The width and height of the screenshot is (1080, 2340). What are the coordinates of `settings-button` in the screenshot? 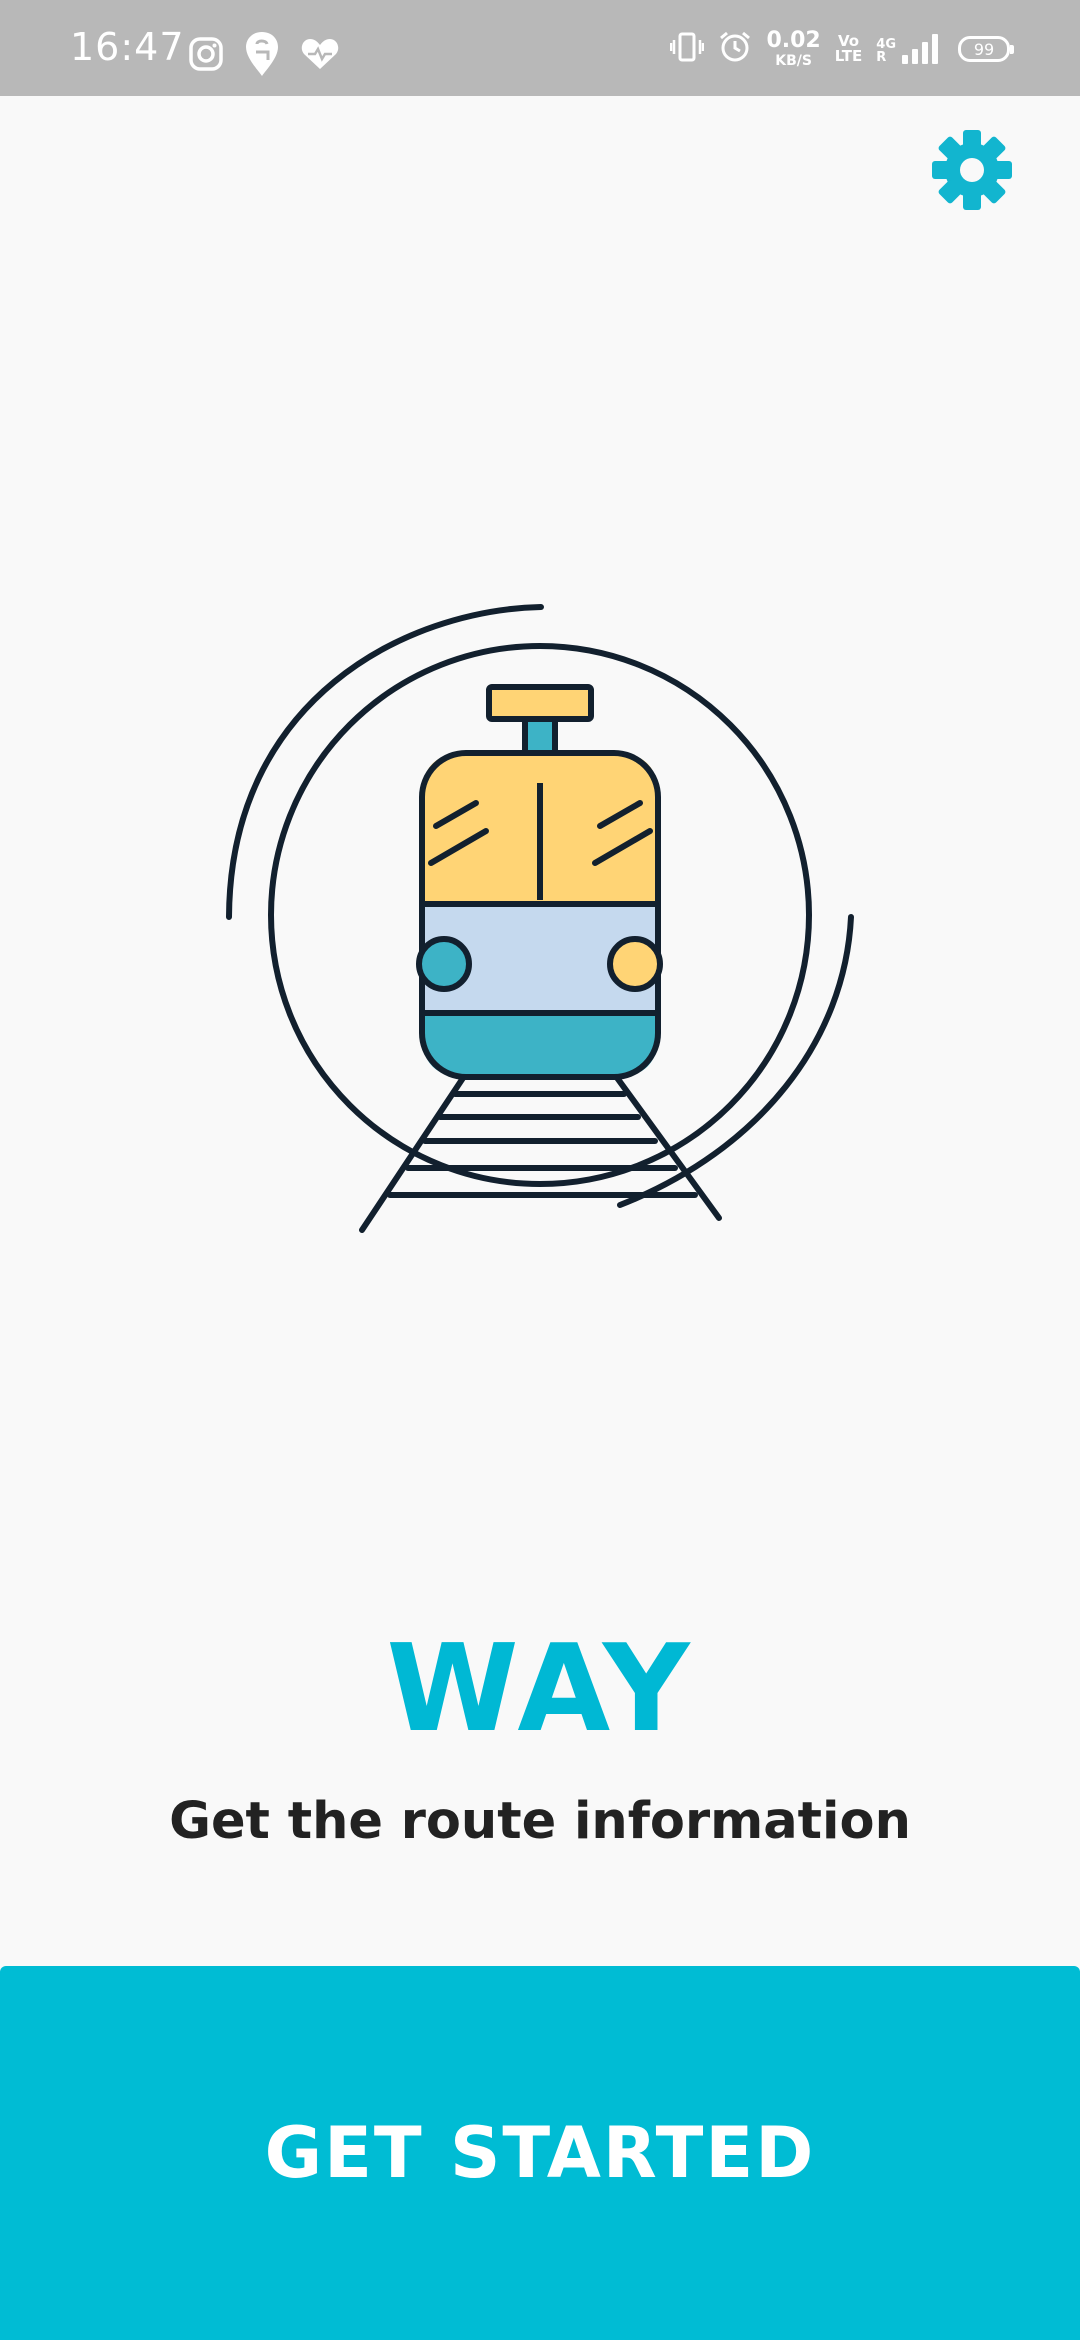 It's located at (972, 172).